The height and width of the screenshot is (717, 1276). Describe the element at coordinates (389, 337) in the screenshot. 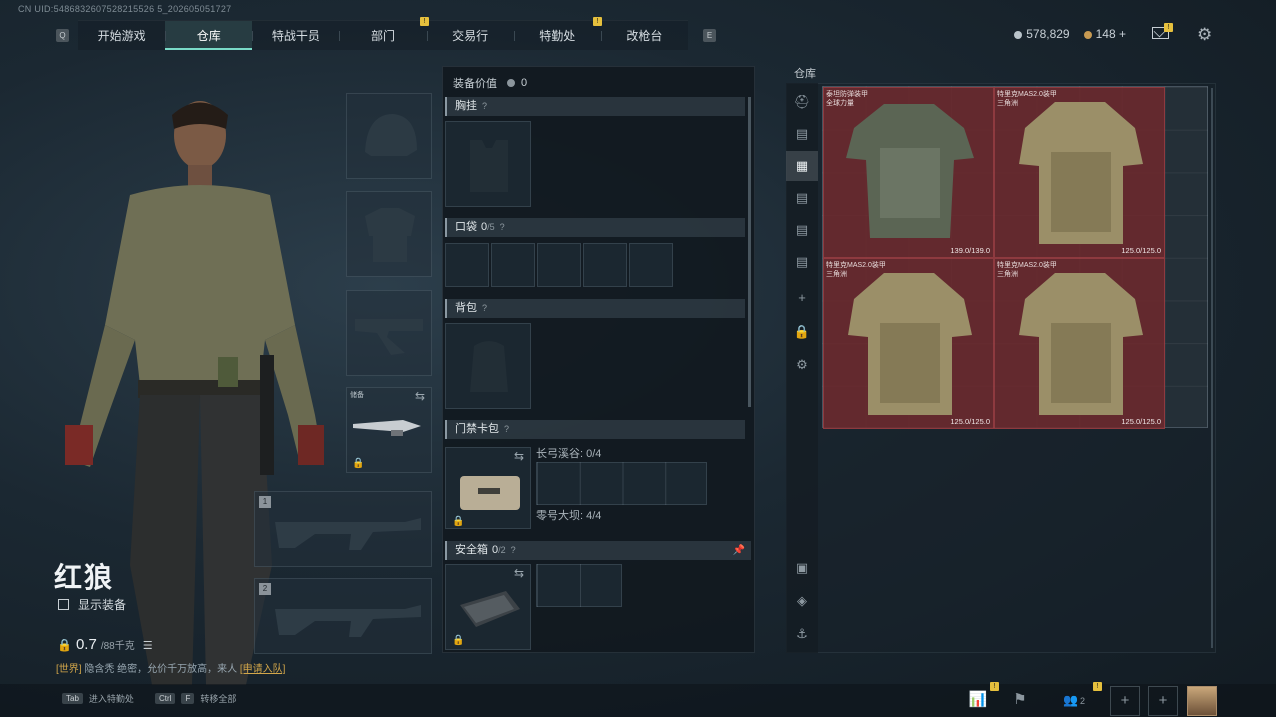

I see `pistol-placeholder-icon` at that location.